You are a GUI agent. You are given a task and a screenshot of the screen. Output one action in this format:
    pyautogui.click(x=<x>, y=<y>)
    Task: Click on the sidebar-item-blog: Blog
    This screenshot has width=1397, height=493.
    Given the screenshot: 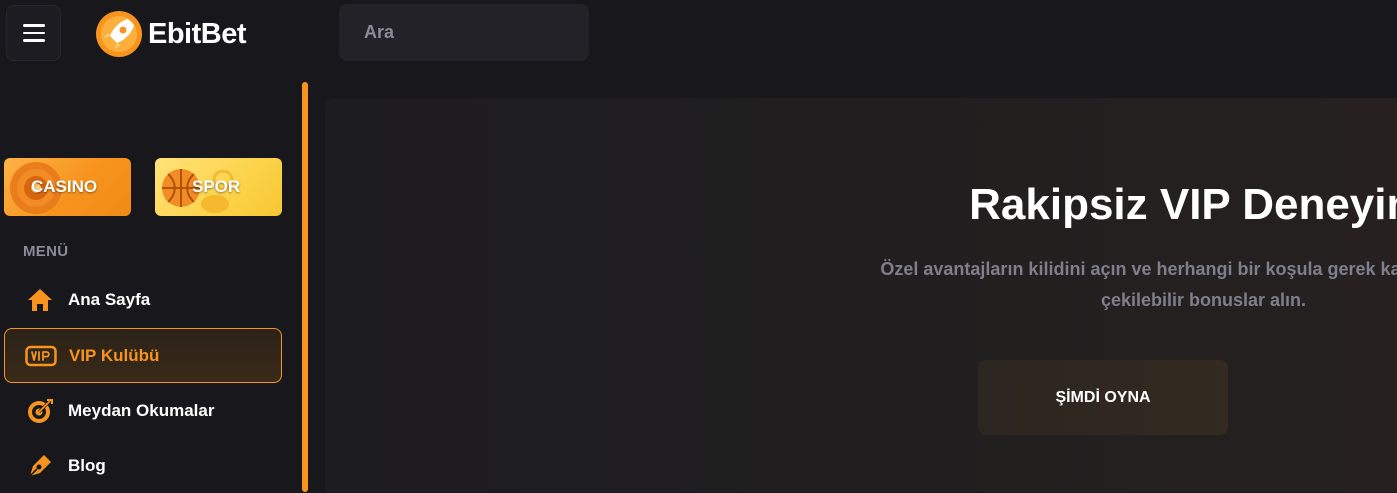 What is the action you would take?
    pyautogui.click(x=143, y=465)
    